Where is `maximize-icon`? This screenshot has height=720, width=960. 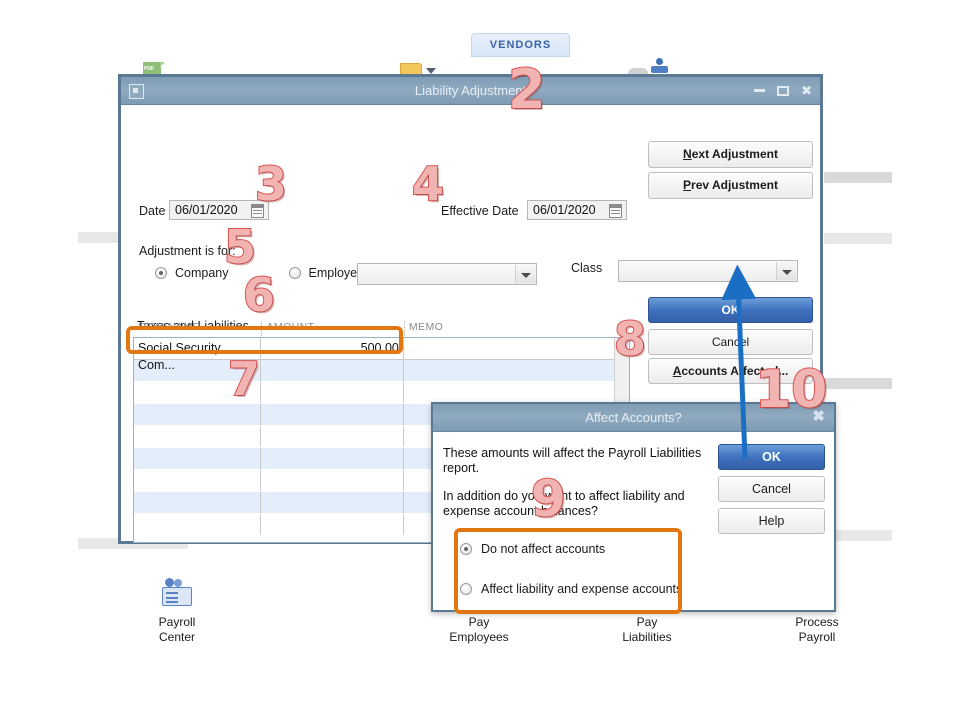 maximize-icon is located at coordinates (783, 90).